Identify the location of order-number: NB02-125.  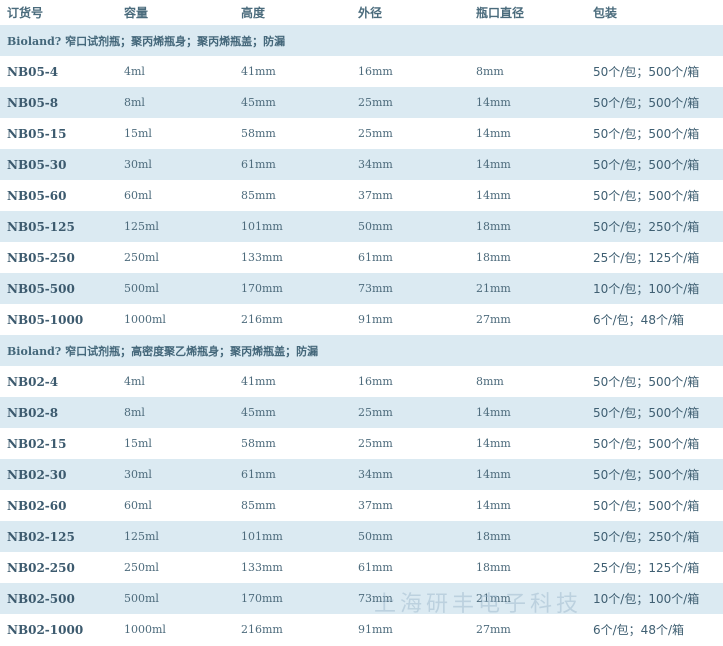
(41, 536).